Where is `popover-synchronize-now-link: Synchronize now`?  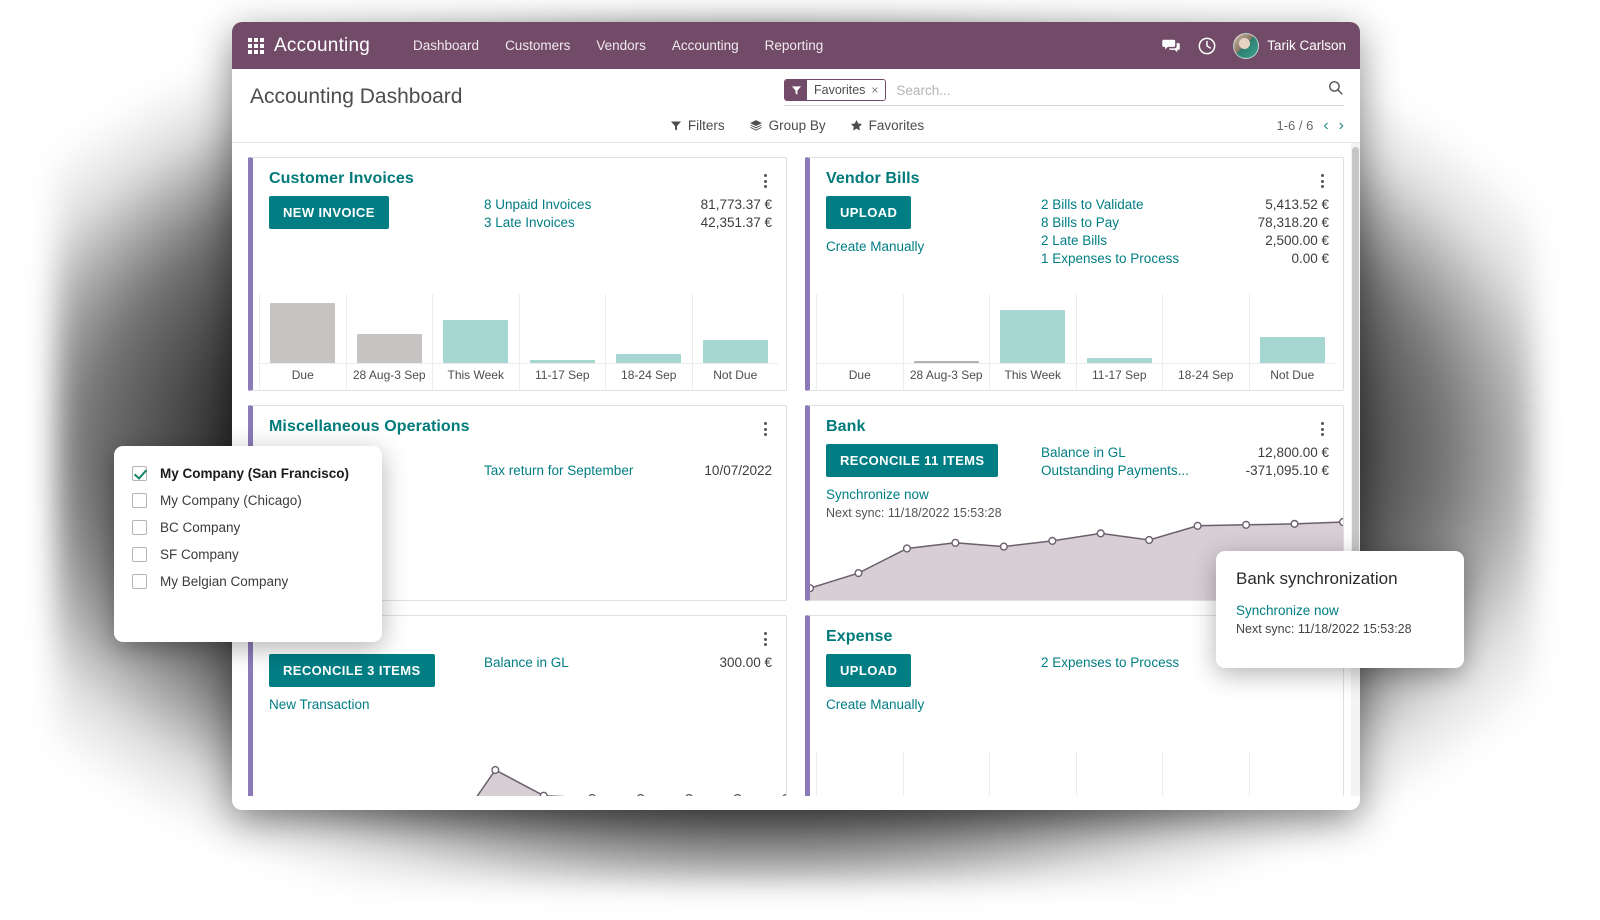 popover-synchronize-now-link: Synchronize now is located at coordinates (1340, 610).